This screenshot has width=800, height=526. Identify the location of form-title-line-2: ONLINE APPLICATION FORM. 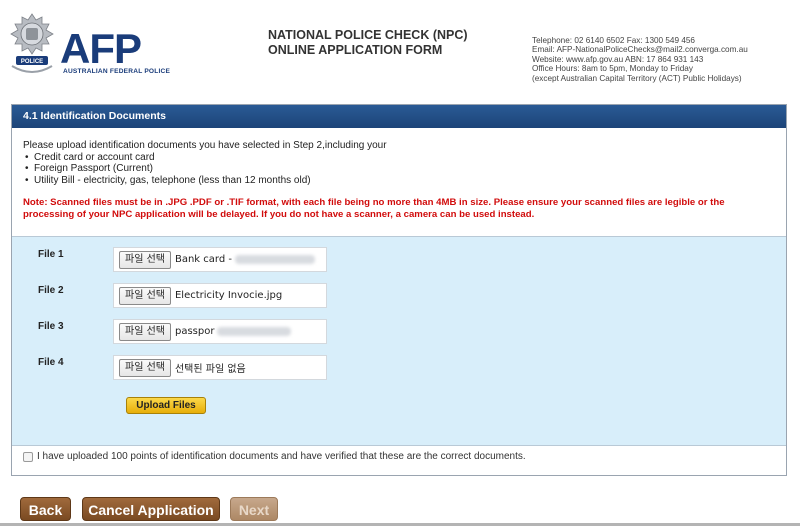
(355, 50).